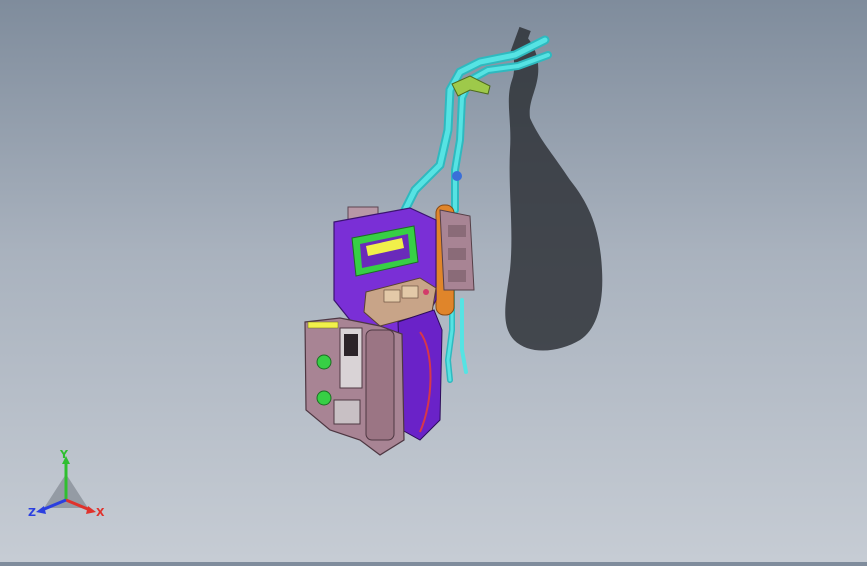 The image size is (867, 566). Describe the element at coordinates (457, 250) in the screenshot. I see `side-bracket` at that location.